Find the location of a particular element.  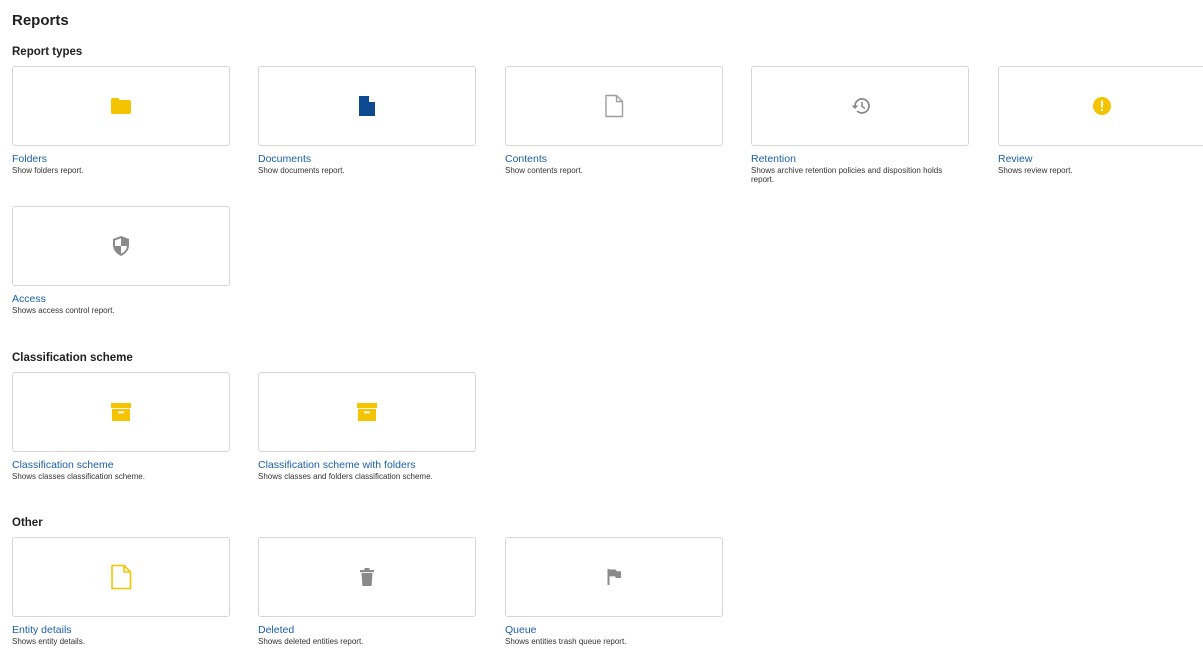

section-title-other: Other is located at coordinates (27, 523).